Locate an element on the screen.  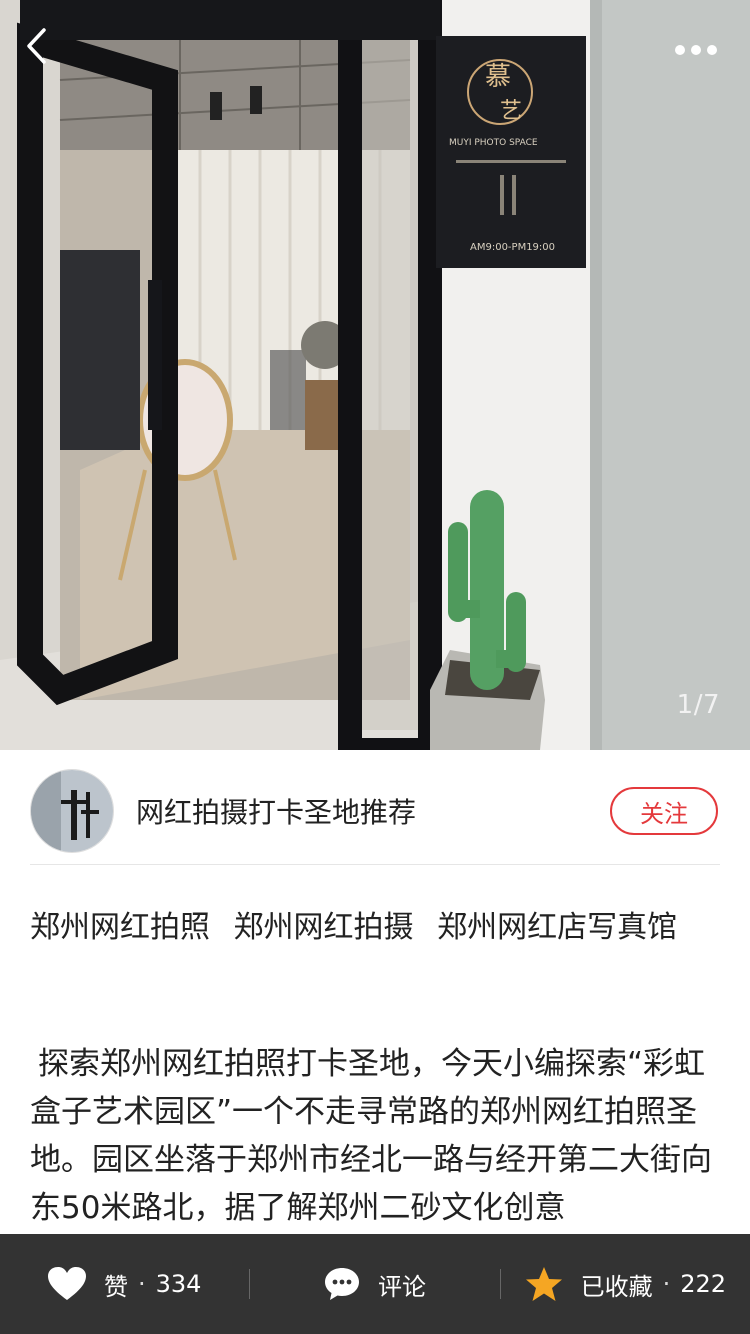
heart-icon is located at coordinates (66, 1283).